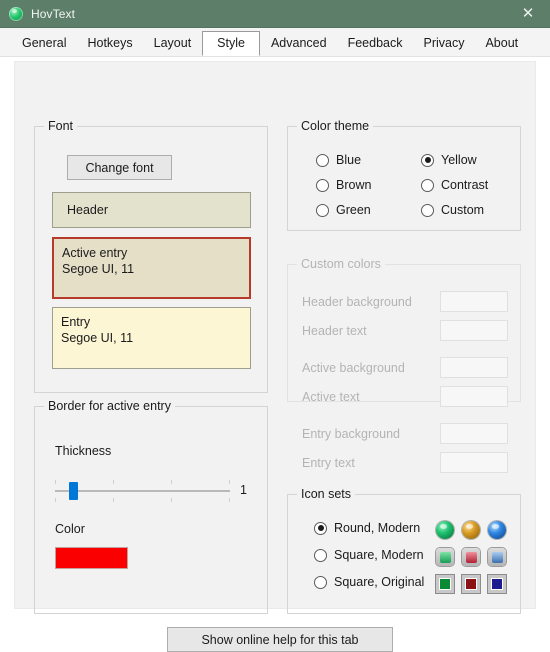  Describe the element at coordinates (151, 338) in the screenshot. I see `entry-preview-box: Entry Segoe UI, 11` at that location.